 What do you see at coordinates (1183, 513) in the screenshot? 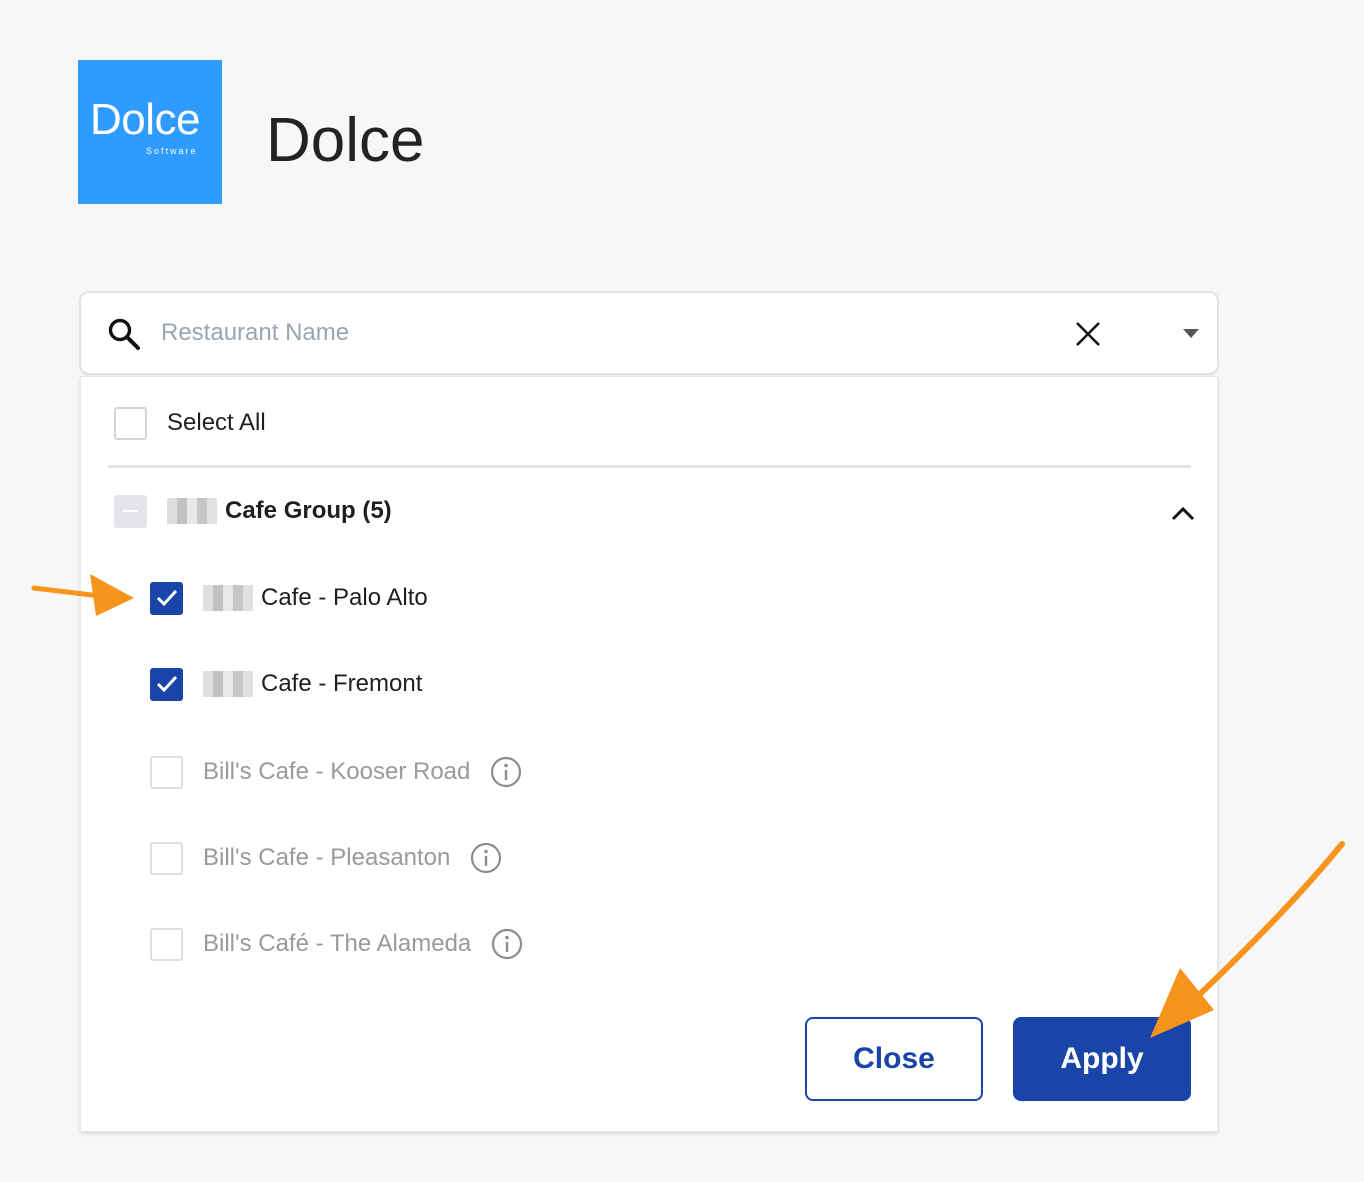
I see `chevron-up-icon` at bounding box center [1183, 513].